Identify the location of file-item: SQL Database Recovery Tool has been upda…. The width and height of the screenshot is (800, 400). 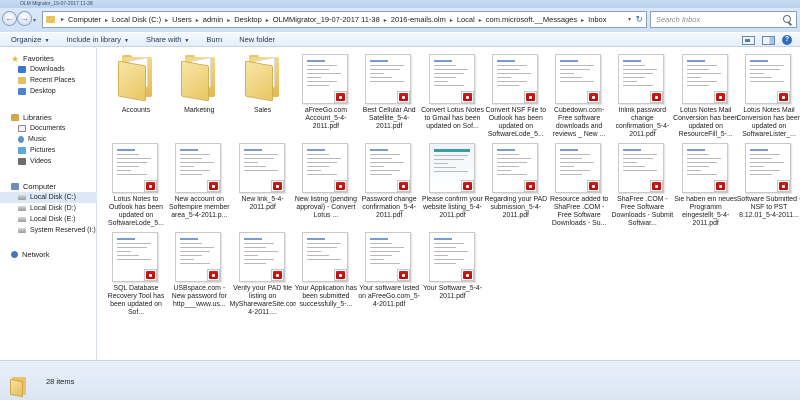
(136, 273).